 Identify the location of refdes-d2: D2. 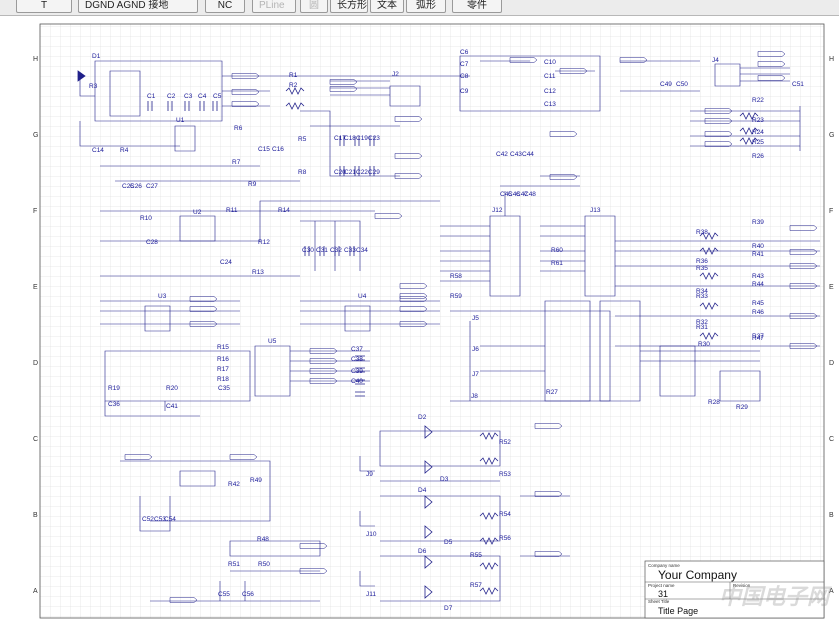
(422, 417).